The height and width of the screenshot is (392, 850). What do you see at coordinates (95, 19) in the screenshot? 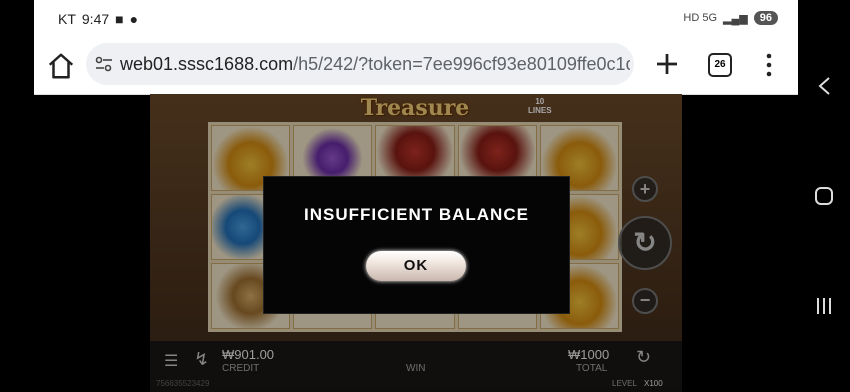
I see `clock: 9:47` at bounding box center [95, 19].